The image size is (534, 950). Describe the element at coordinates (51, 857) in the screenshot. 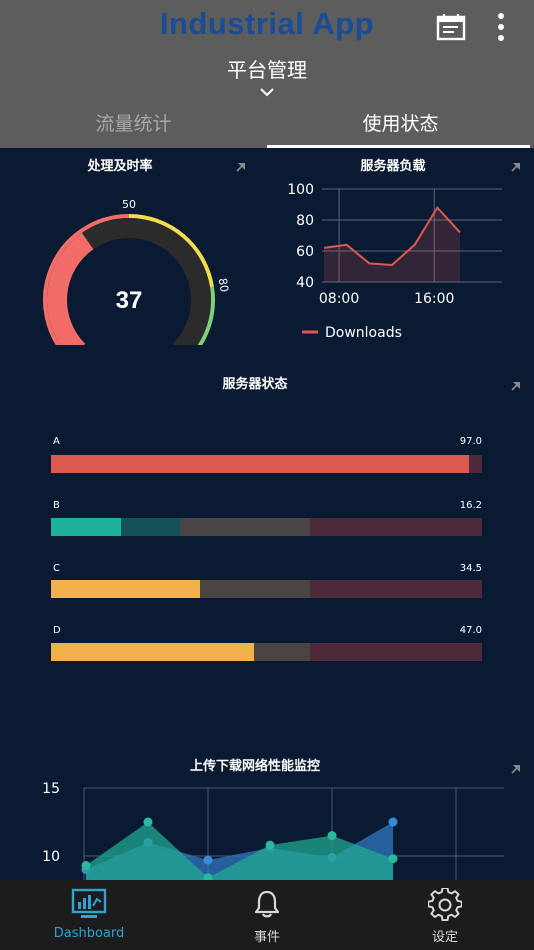

I see `net-y-tick-10: 10` at that location.